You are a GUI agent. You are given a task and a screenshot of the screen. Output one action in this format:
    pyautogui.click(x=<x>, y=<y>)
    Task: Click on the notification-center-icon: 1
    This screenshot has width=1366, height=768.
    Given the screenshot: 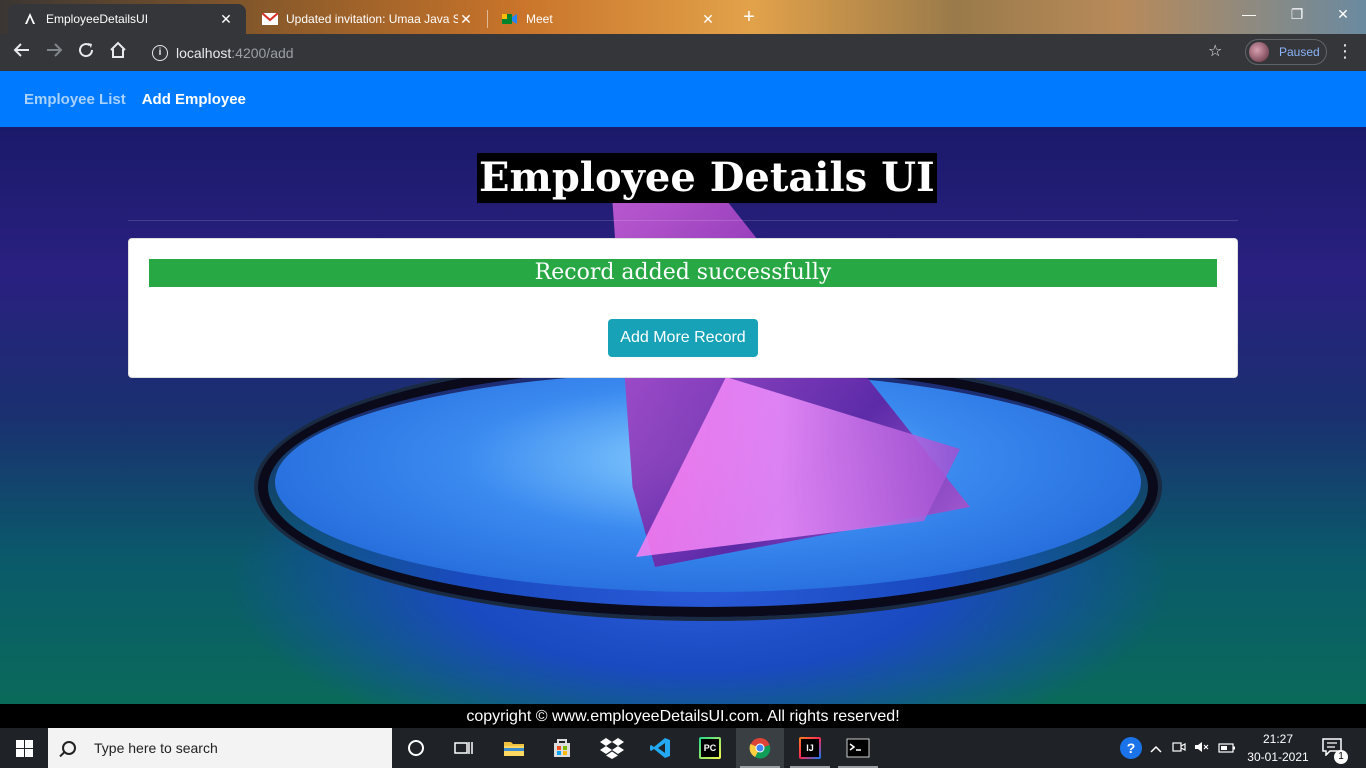 What is the action you would take?
    pyautogui.click(x=1335, y=751)
    